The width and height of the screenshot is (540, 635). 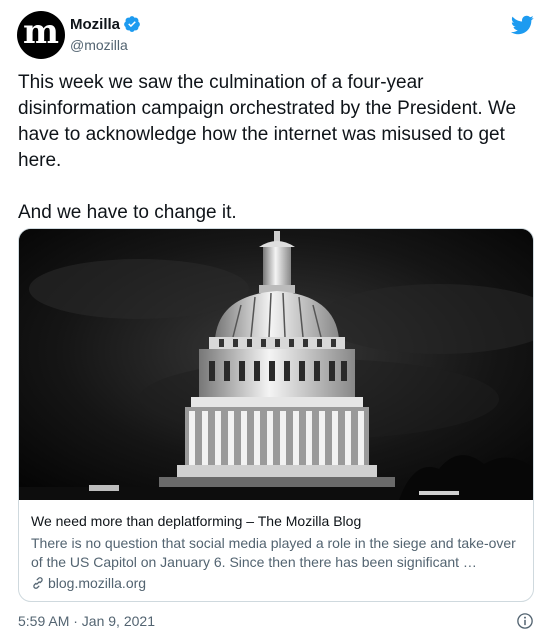 I want to click on card-domain: blog.mozilla.org, so click(x=97, y=583).